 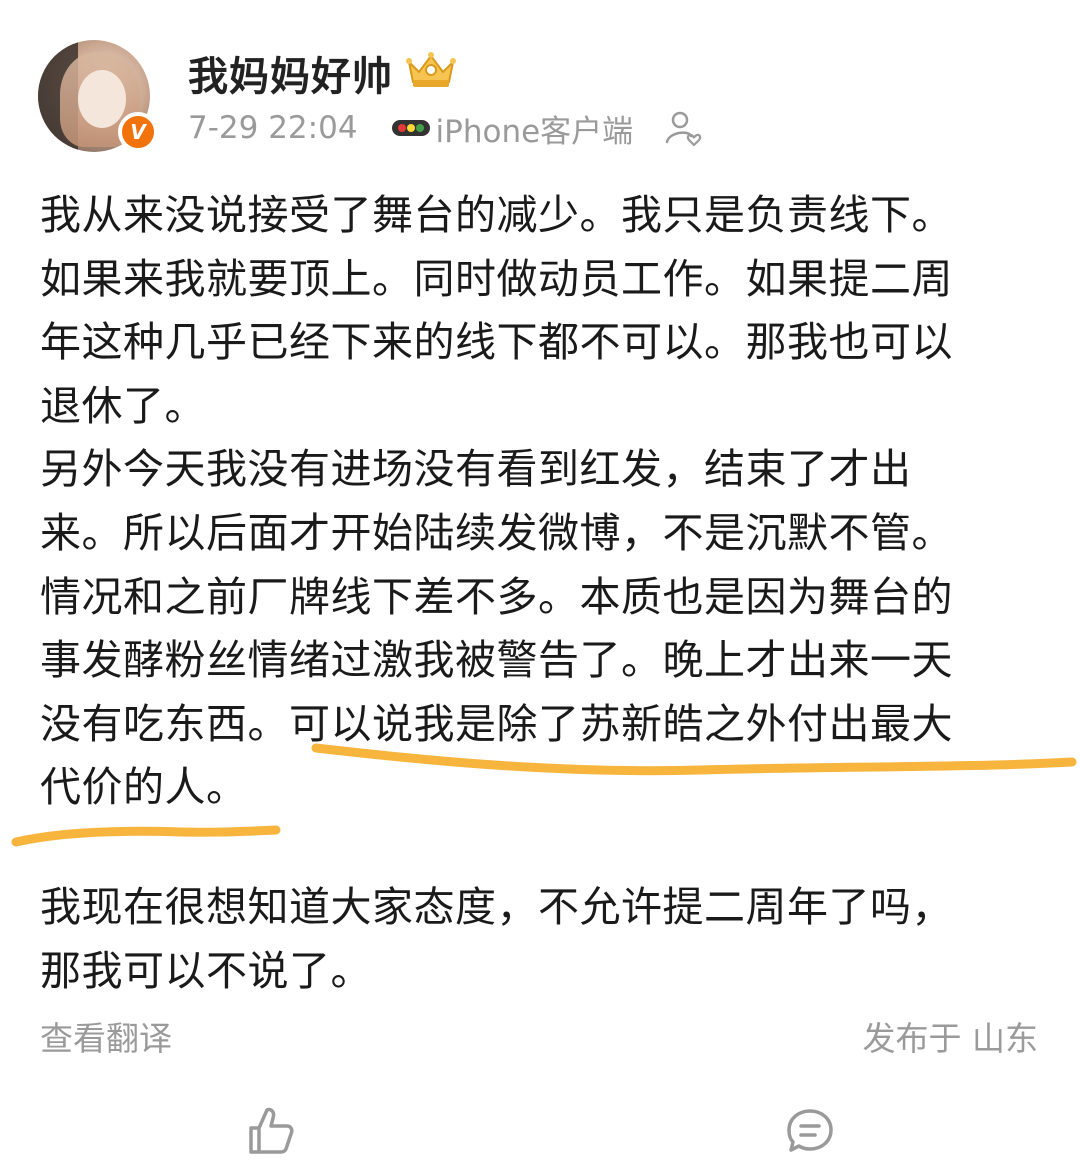 I want to click on person-heart-icon, so click(x=683, y=128).